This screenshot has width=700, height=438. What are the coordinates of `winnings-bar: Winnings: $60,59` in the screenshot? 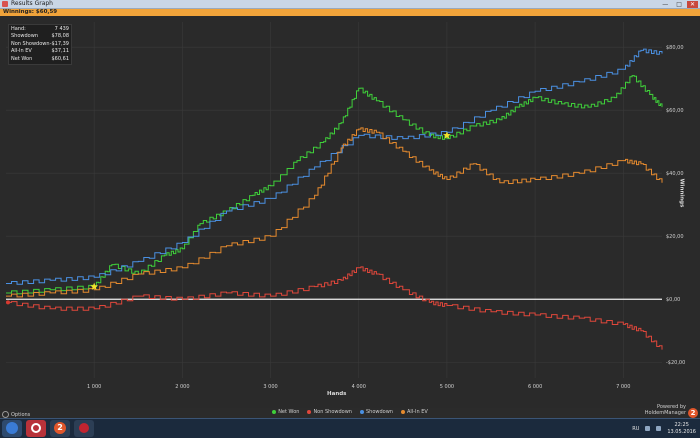 It's located at (350, 12).